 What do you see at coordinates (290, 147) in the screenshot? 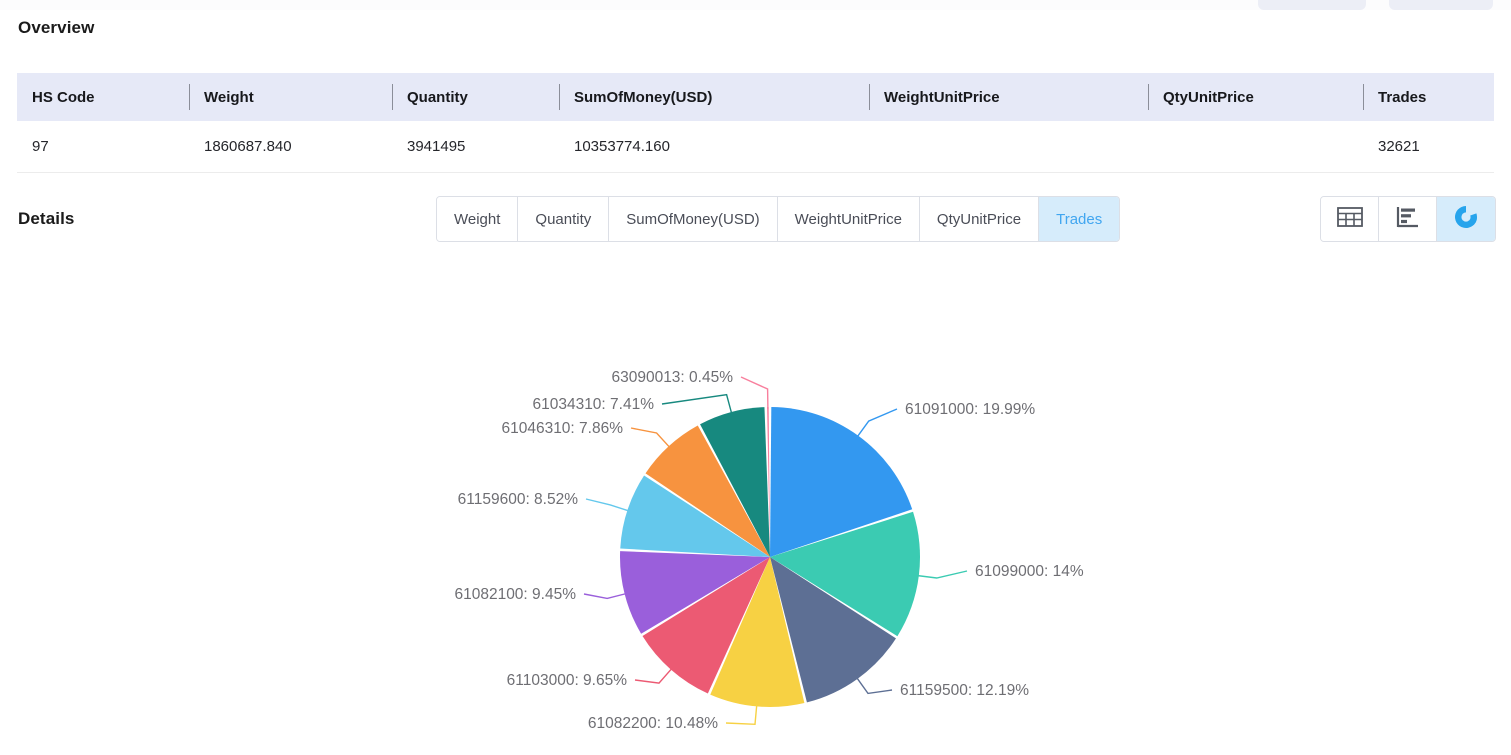
I see `cell-weight: 1860687.840` at bounding box center [290, 147].